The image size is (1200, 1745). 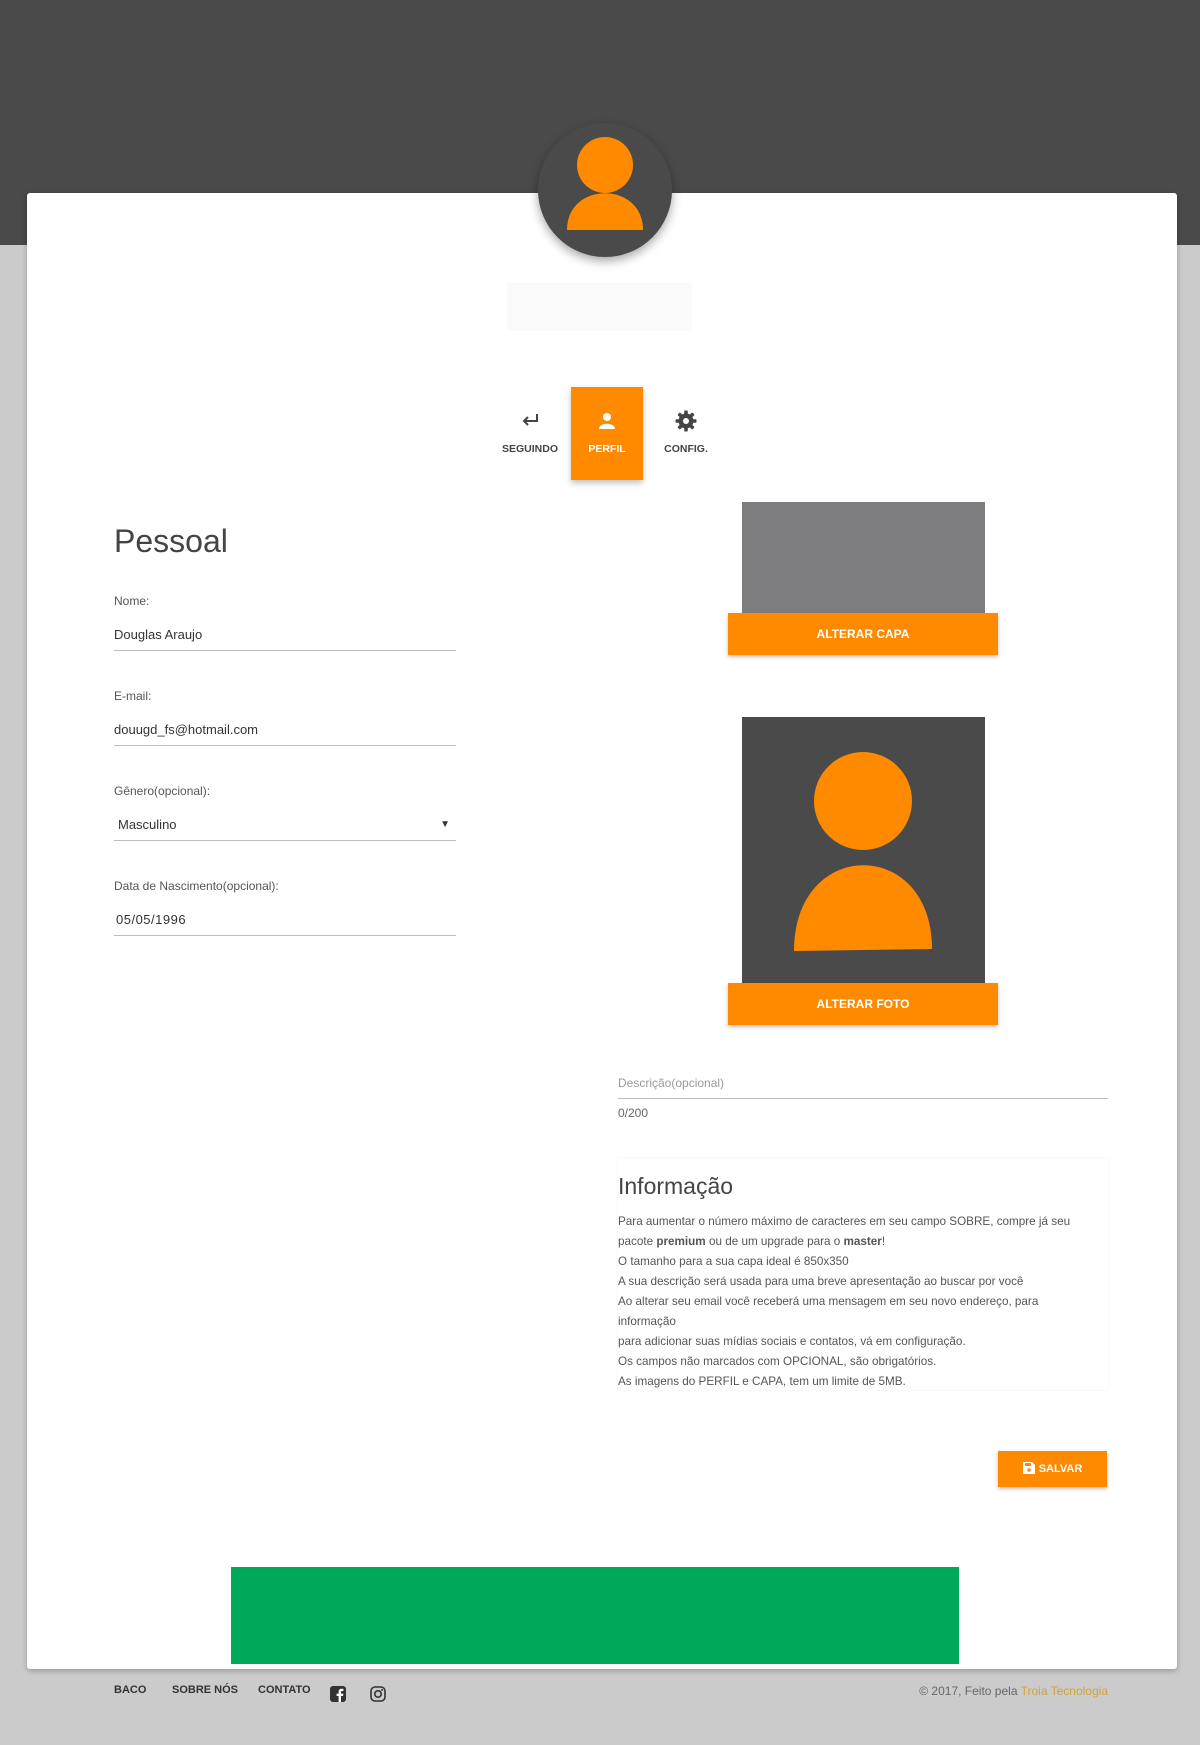 What do you see at coordinates (151, 919) in the screenshot?
I see `birthdate-value: 05/05/1996` at bounding box center [151, 919].